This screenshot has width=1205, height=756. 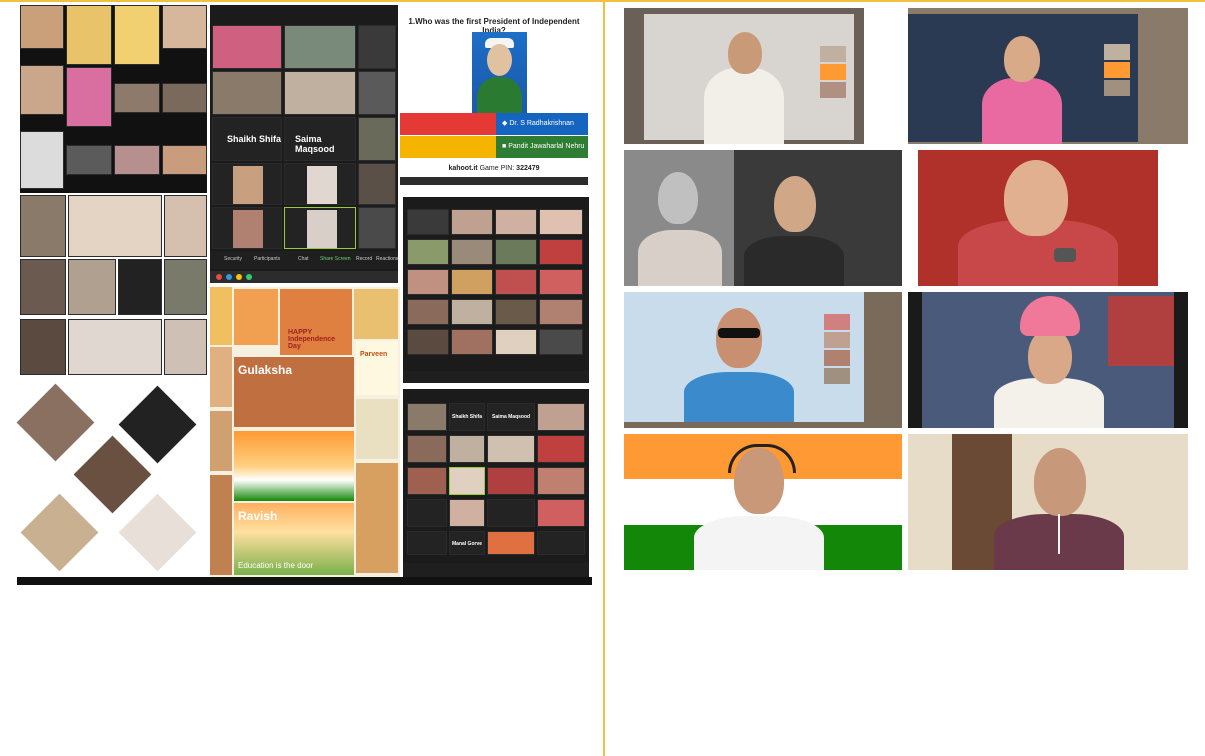 What do you see at coordinates (157, 424) in the screenshot?
I see `diamond-photo` at bounding box center [157, 424].